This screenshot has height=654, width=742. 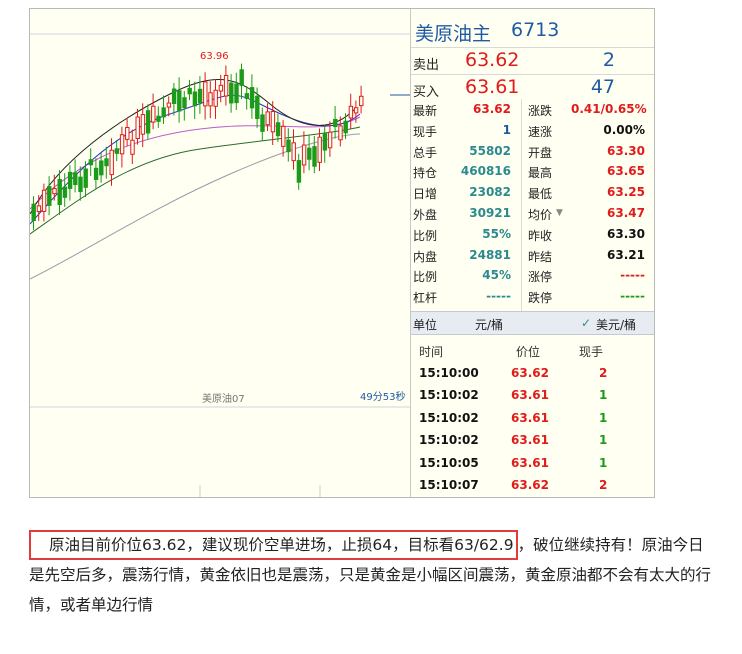 What do you see at coordinates (626, 150) in the screenshot?
I see `stat-value-2: 63.30` at bounding box center [626, 150].